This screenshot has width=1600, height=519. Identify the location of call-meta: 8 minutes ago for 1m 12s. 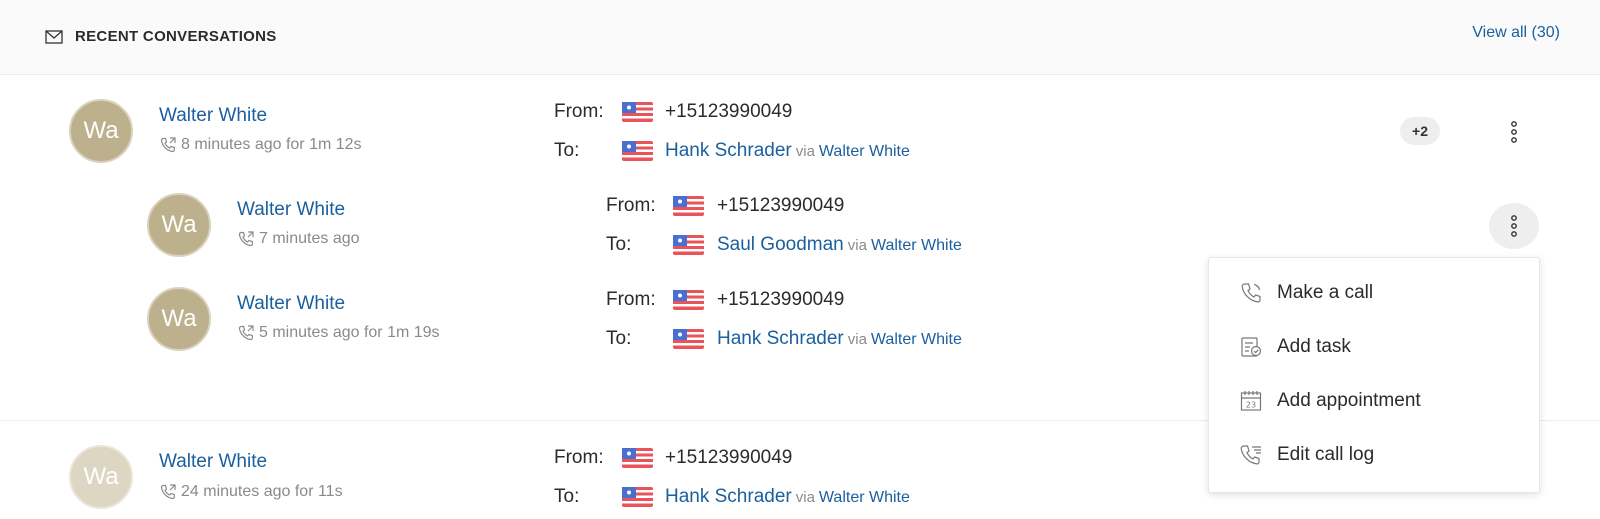
(260, 145).